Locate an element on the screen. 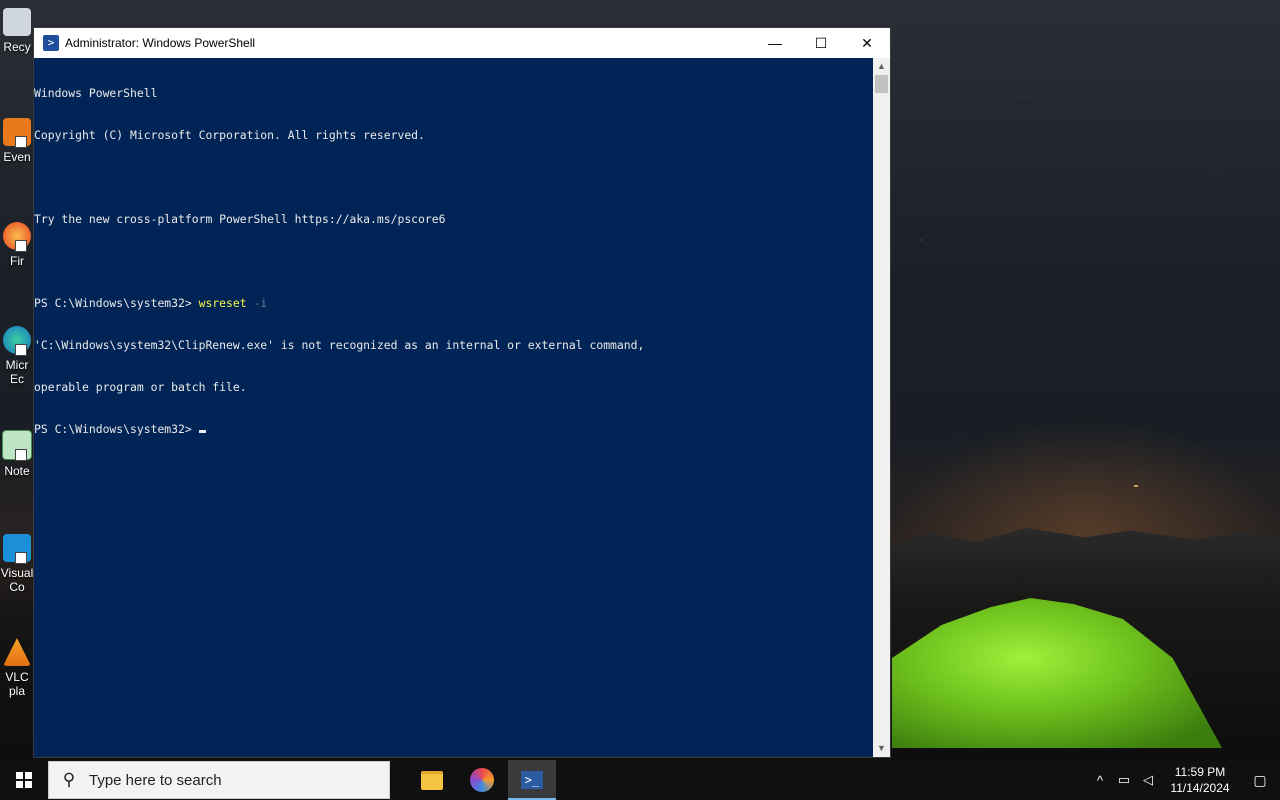 This screenshot has width=1280, height=800. desktop-icon-notepad: Note is located at coordinates (17, 454).